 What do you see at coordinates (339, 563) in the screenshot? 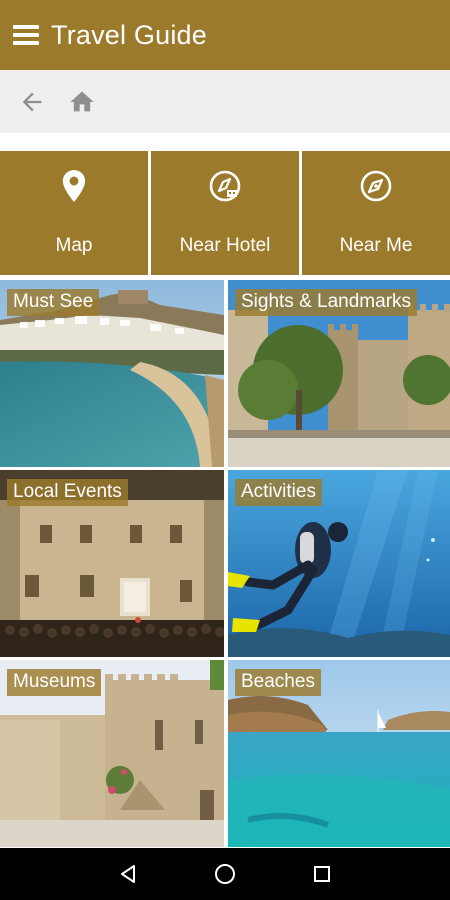
I see `category-card-activities: Activities` at bounding box center [339, 563].